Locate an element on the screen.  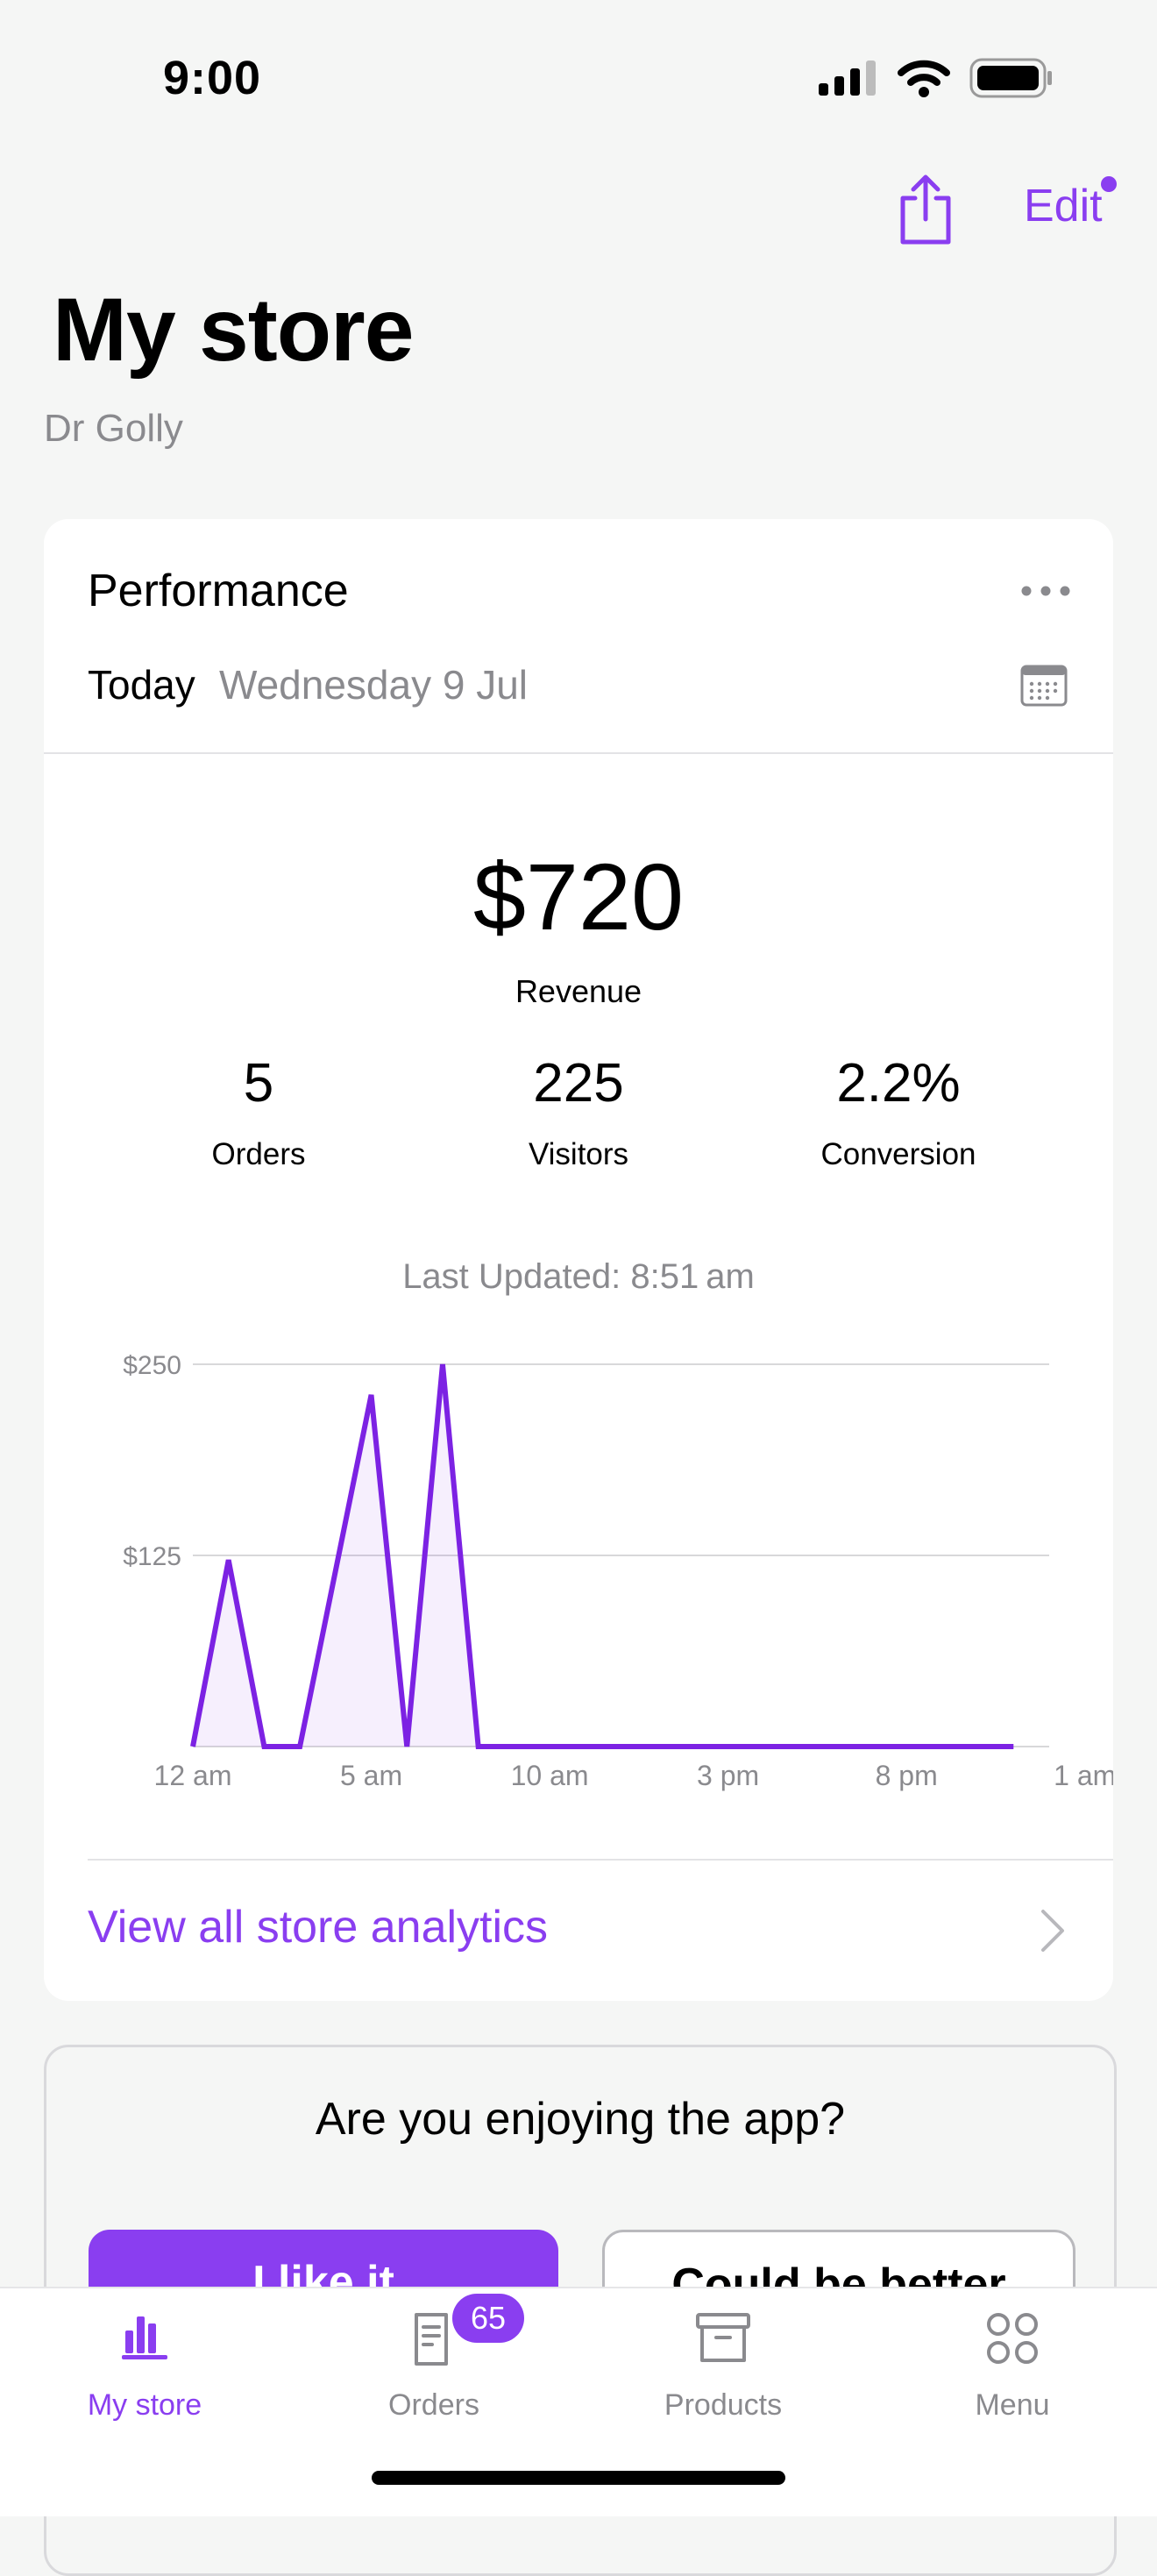
page-title: My store is located at coordinates (233, 330).